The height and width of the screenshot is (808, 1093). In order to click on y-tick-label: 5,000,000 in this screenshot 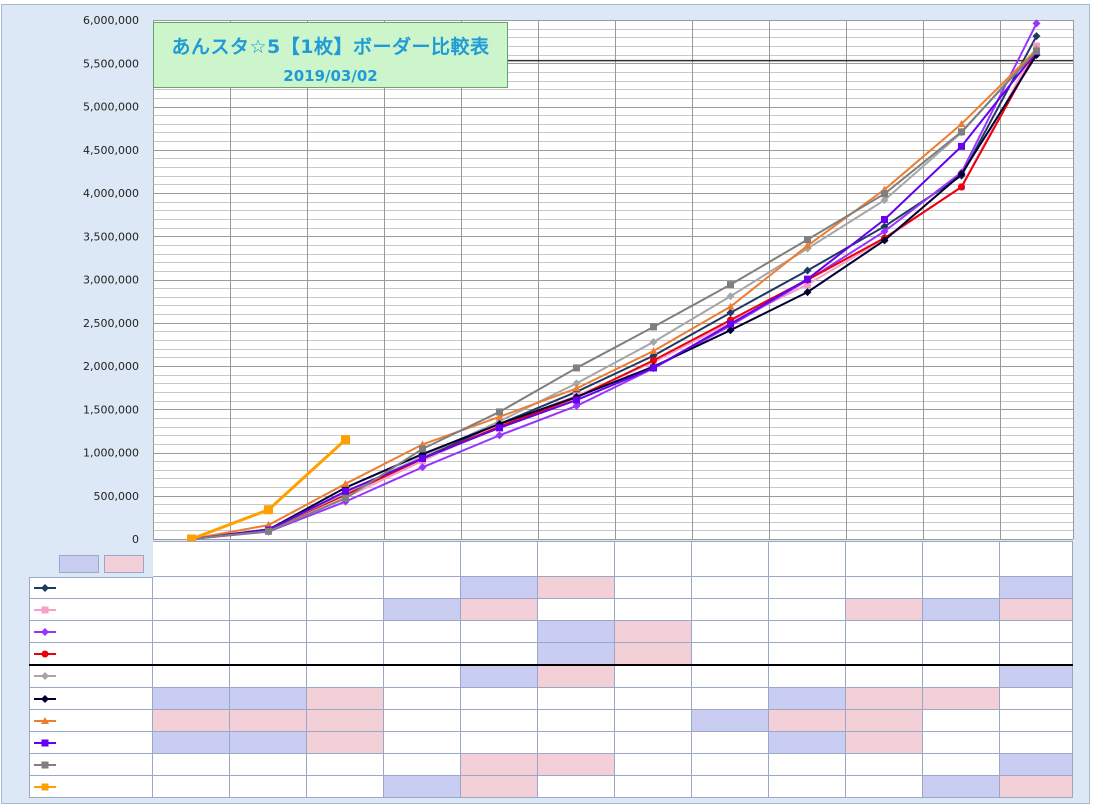, I will do `click(111, 107)`.